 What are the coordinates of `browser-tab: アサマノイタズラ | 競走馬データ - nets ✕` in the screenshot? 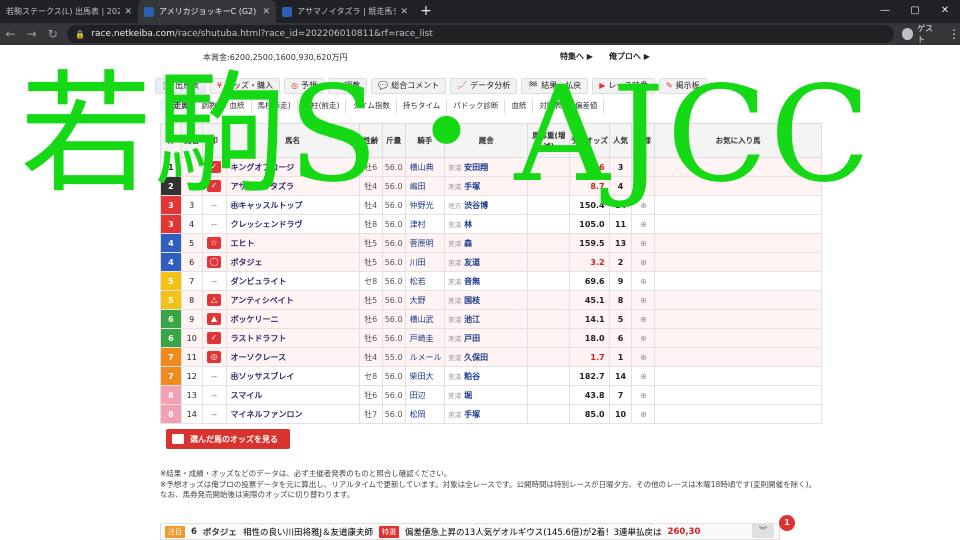 It's located at (345, 11).